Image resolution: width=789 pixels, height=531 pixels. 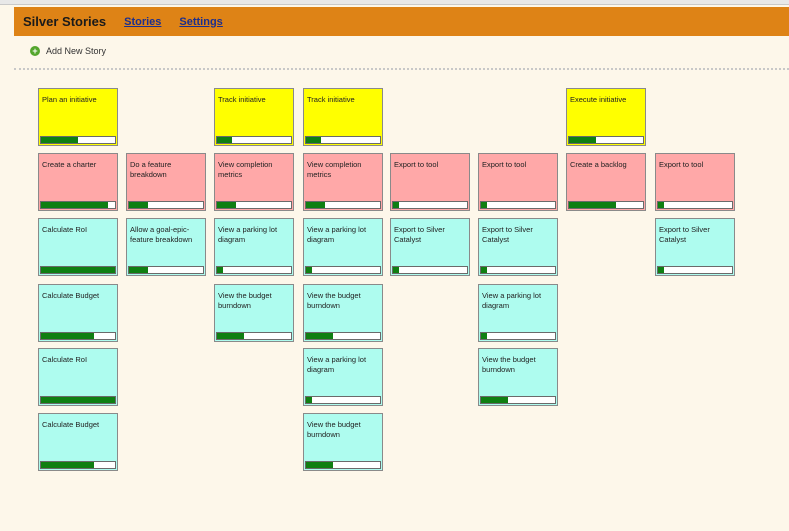 What do you see at coordinates (598, 99) in the screenshot?
I see `card-title: Execute initiative` at bounding box center [598, 99].